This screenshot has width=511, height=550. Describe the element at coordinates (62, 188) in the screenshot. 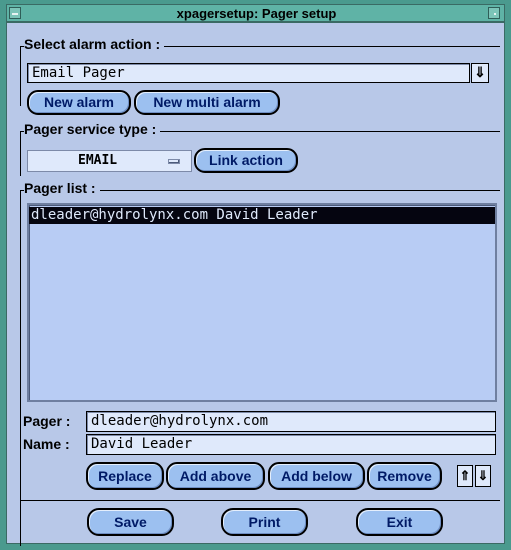

I see `pager-list-group-label: Pager list :` at that location.